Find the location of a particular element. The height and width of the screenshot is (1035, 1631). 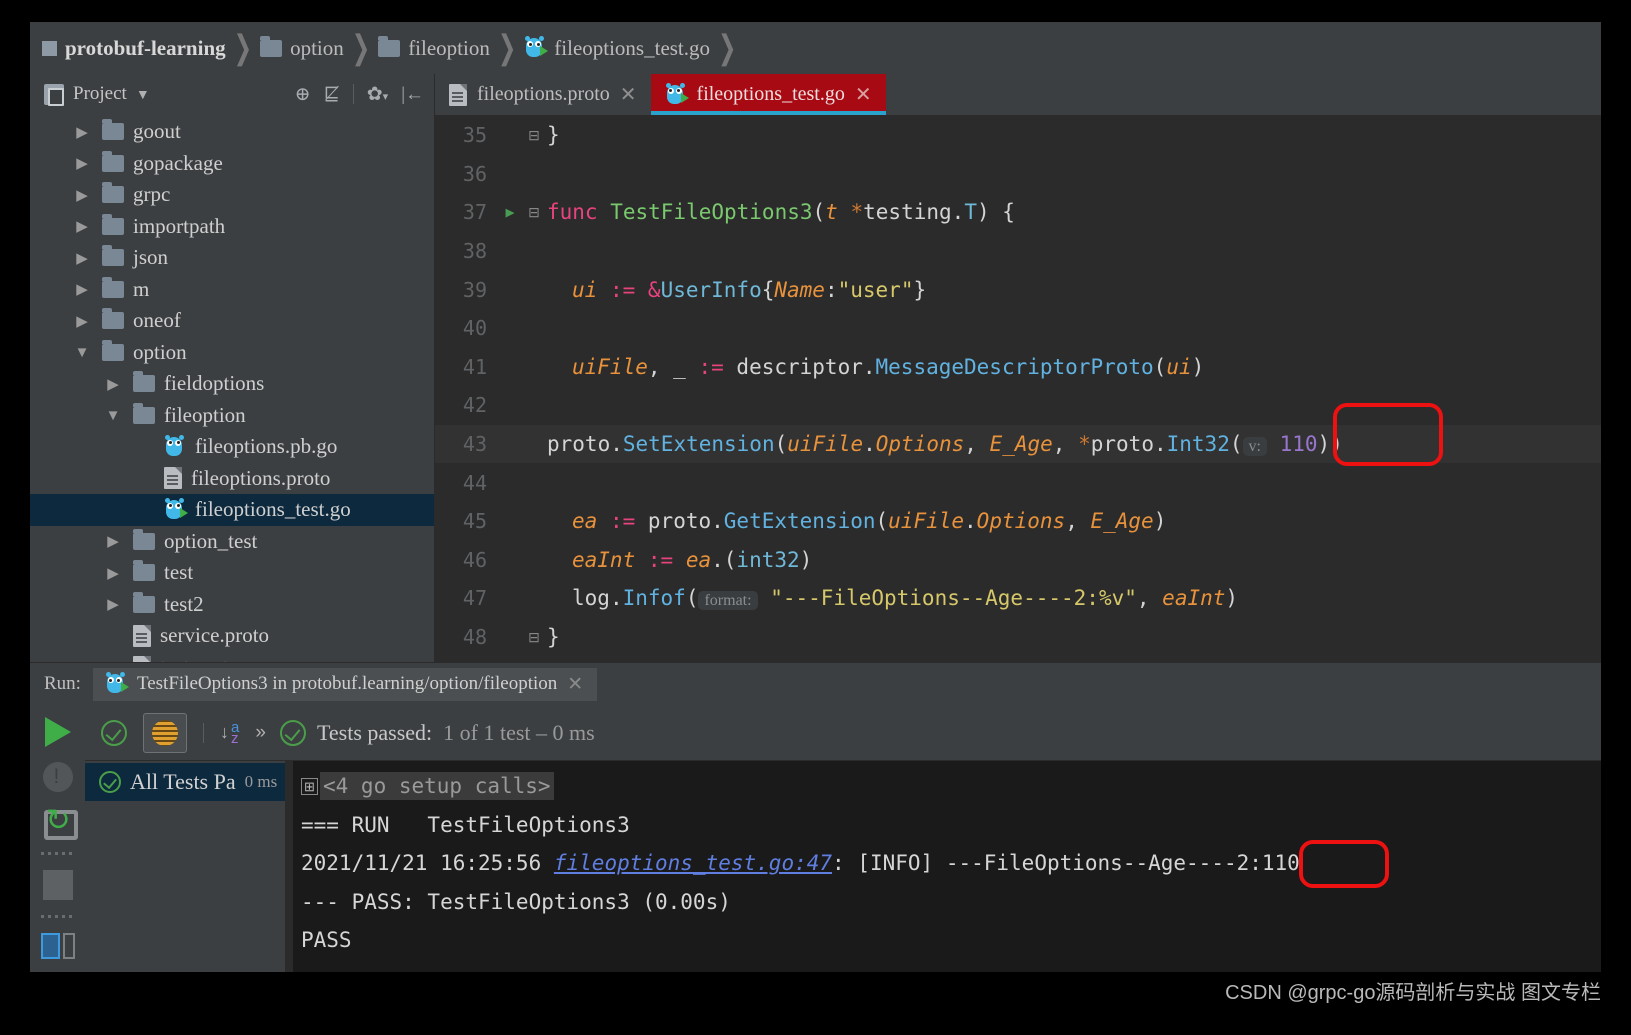

tree-item-label: option_test is located at coordinates (211, 540).